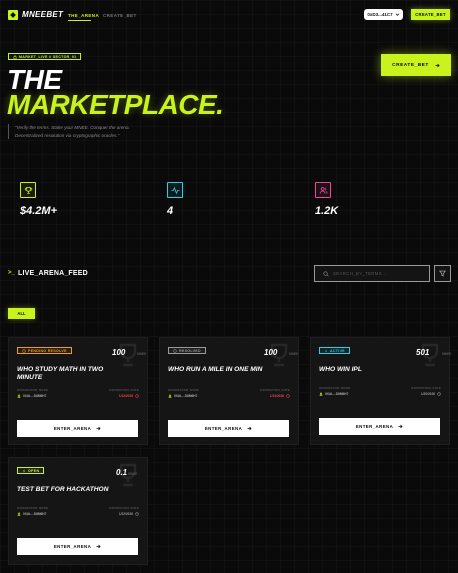 This screenshot has height=573, width=458. I want to click on expiration-value: 1/22/2026, so click(129, 514).